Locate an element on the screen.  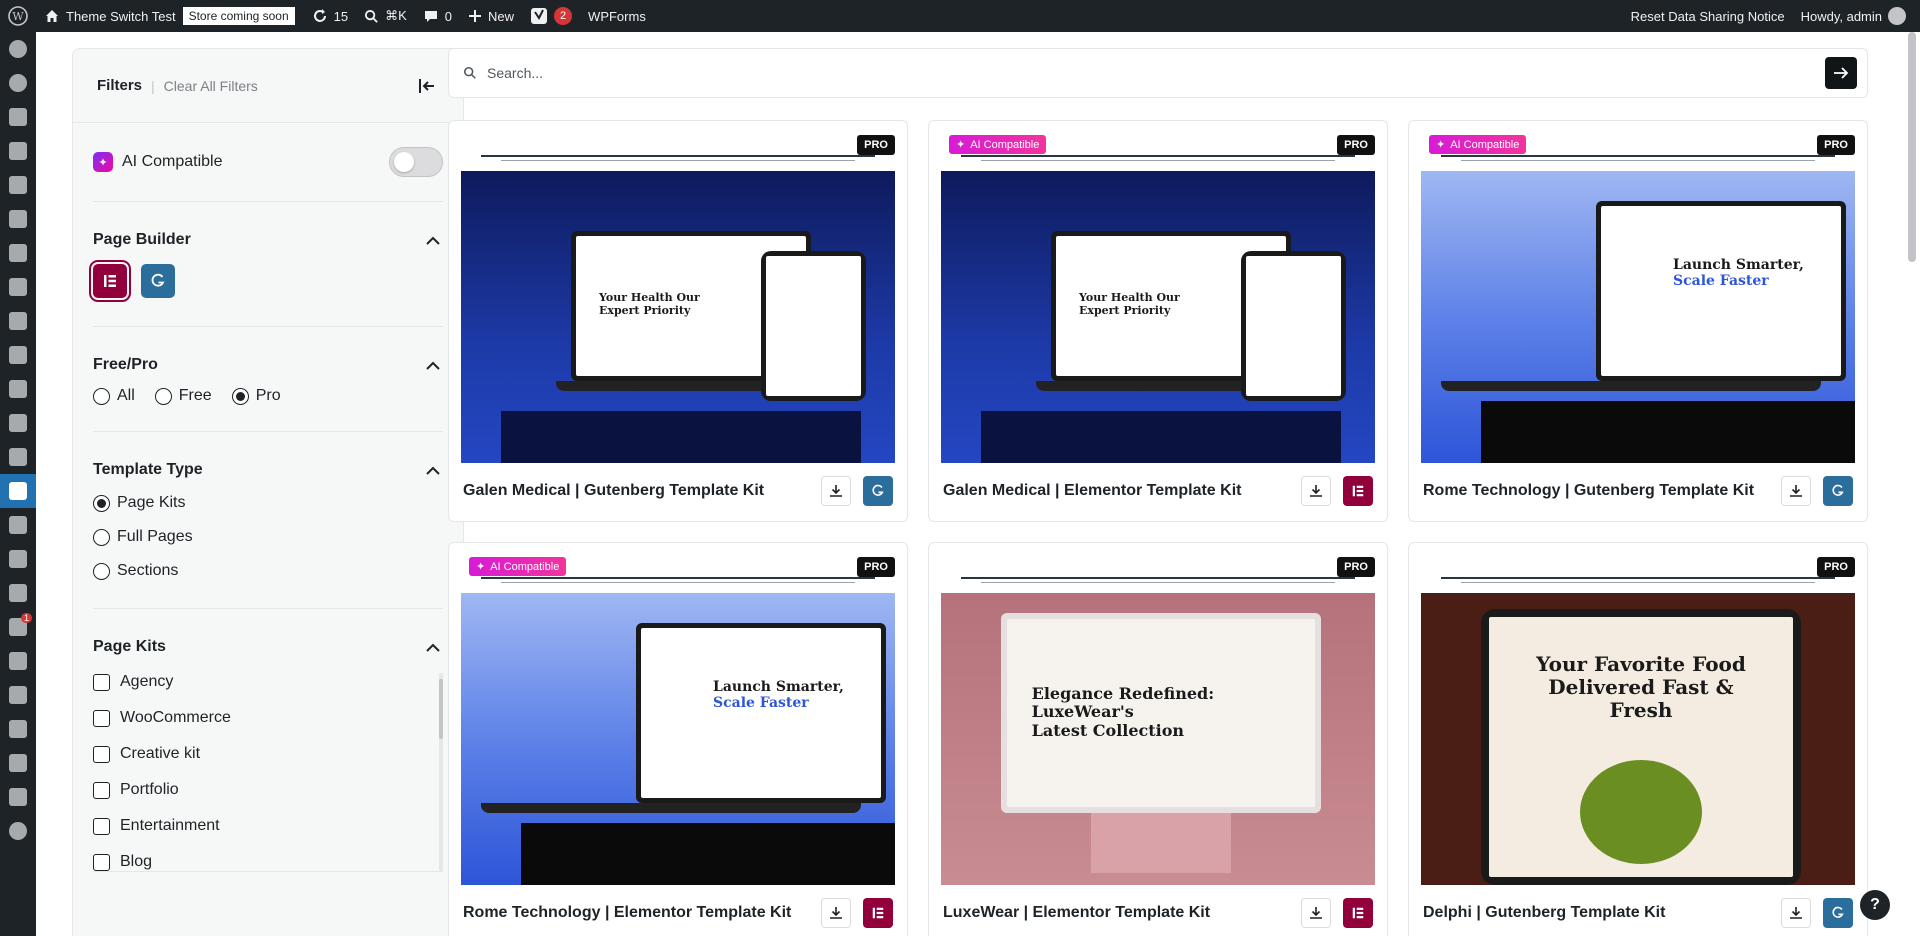
templates-kit-icon is located at coordinates (18, 491).